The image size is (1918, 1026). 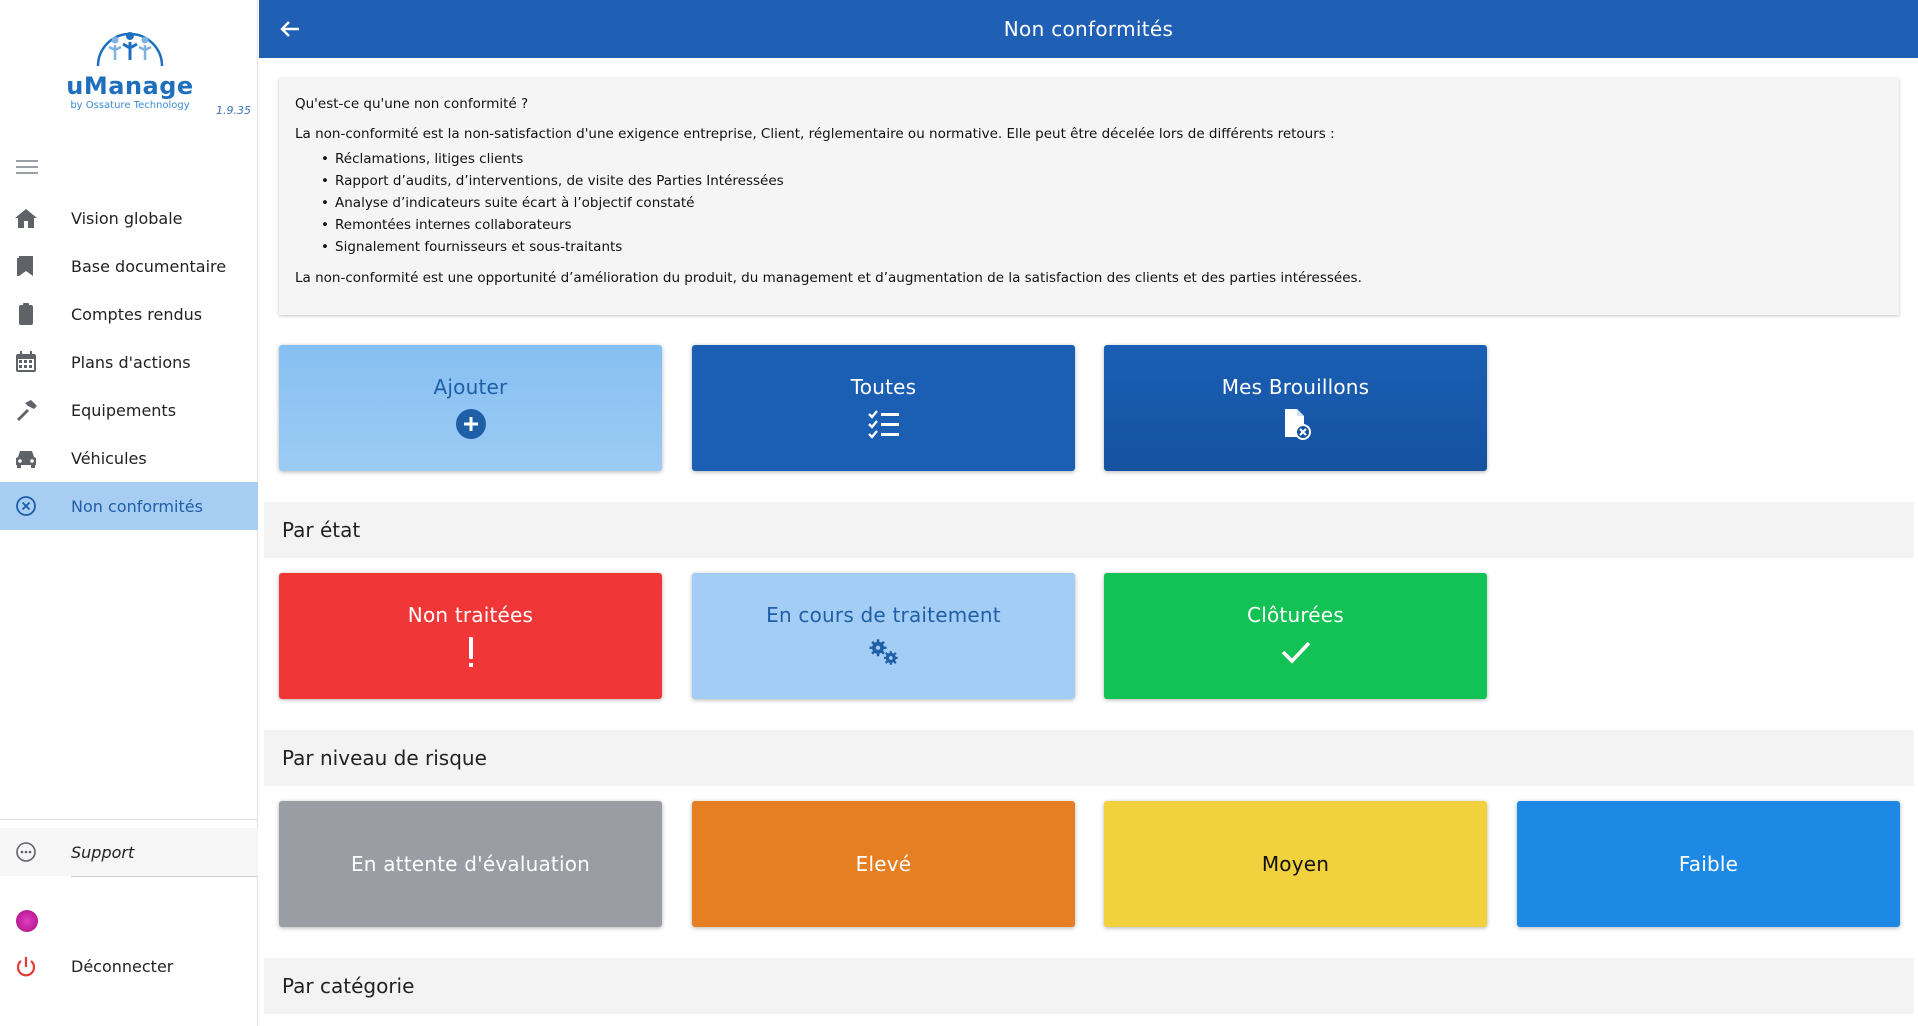 I want to click on section-title: Par état, so click(x=321, y=530).